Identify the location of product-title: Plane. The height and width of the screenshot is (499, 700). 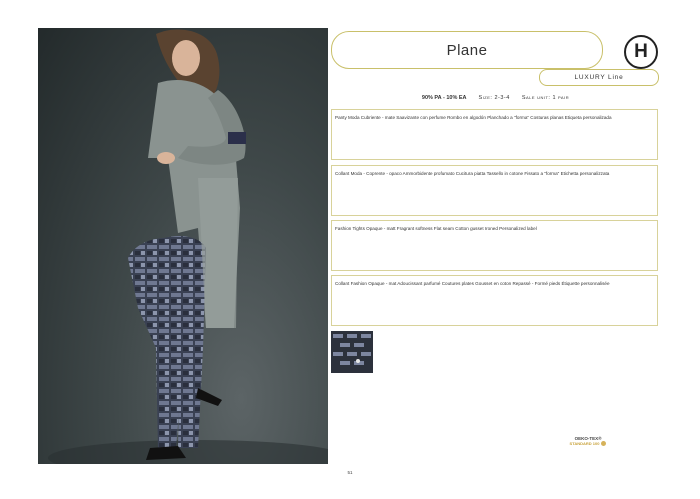
(467, 50).